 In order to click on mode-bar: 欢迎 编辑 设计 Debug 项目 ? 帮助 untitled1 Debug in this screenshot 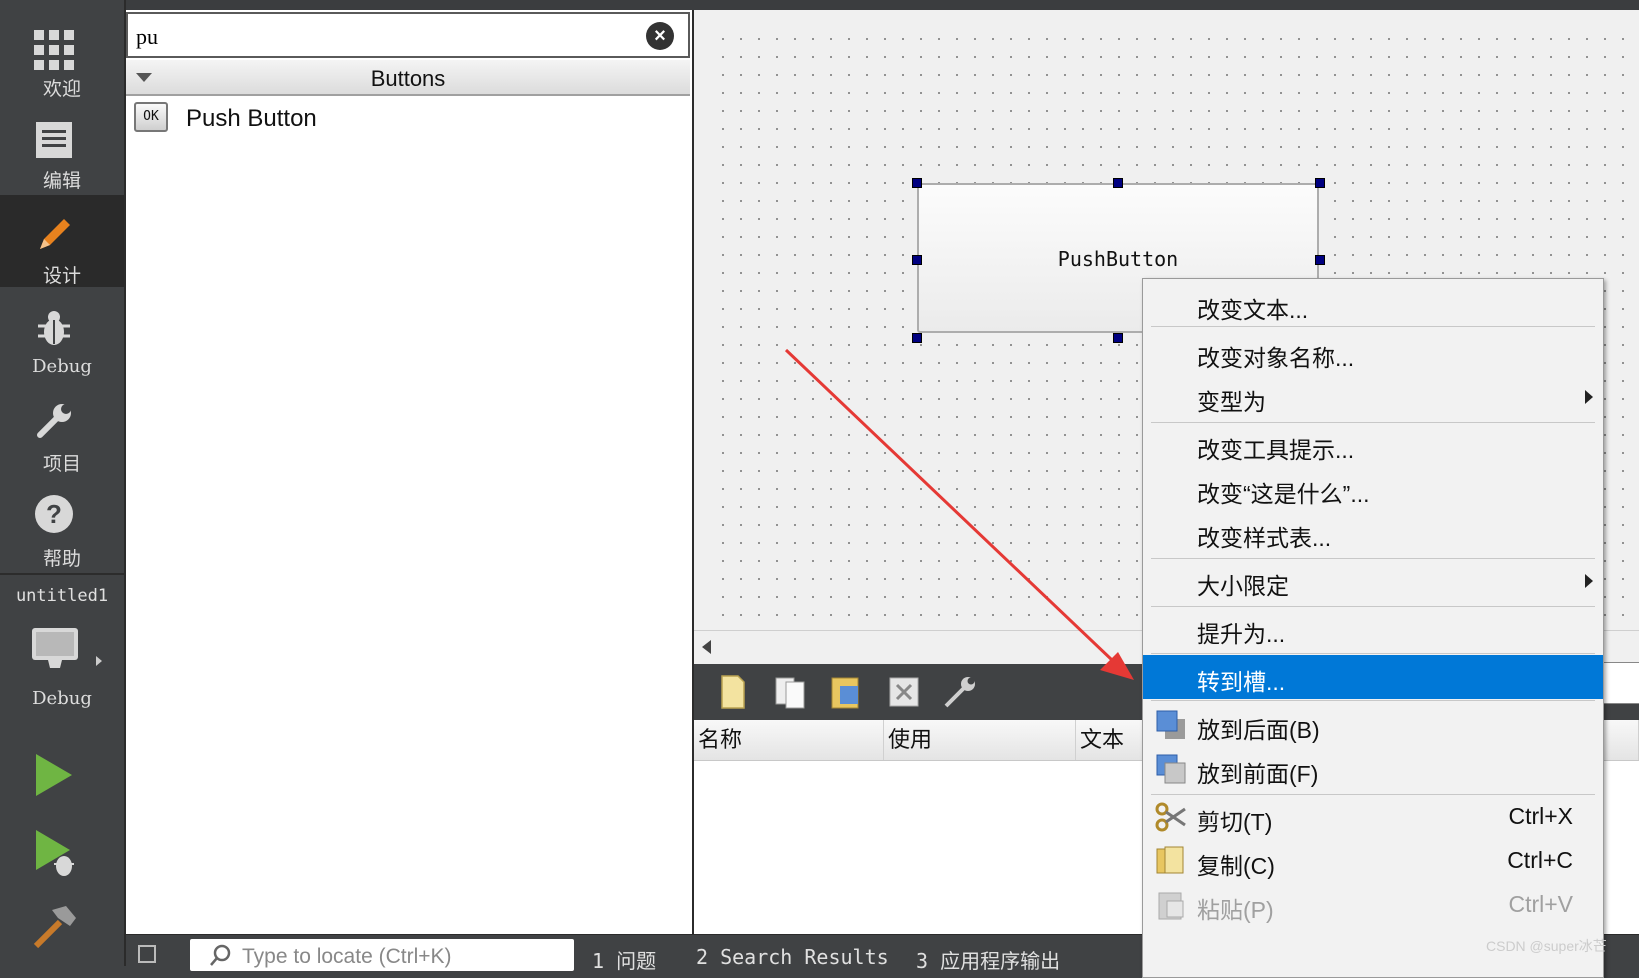, I will do `click(63, 483)`.